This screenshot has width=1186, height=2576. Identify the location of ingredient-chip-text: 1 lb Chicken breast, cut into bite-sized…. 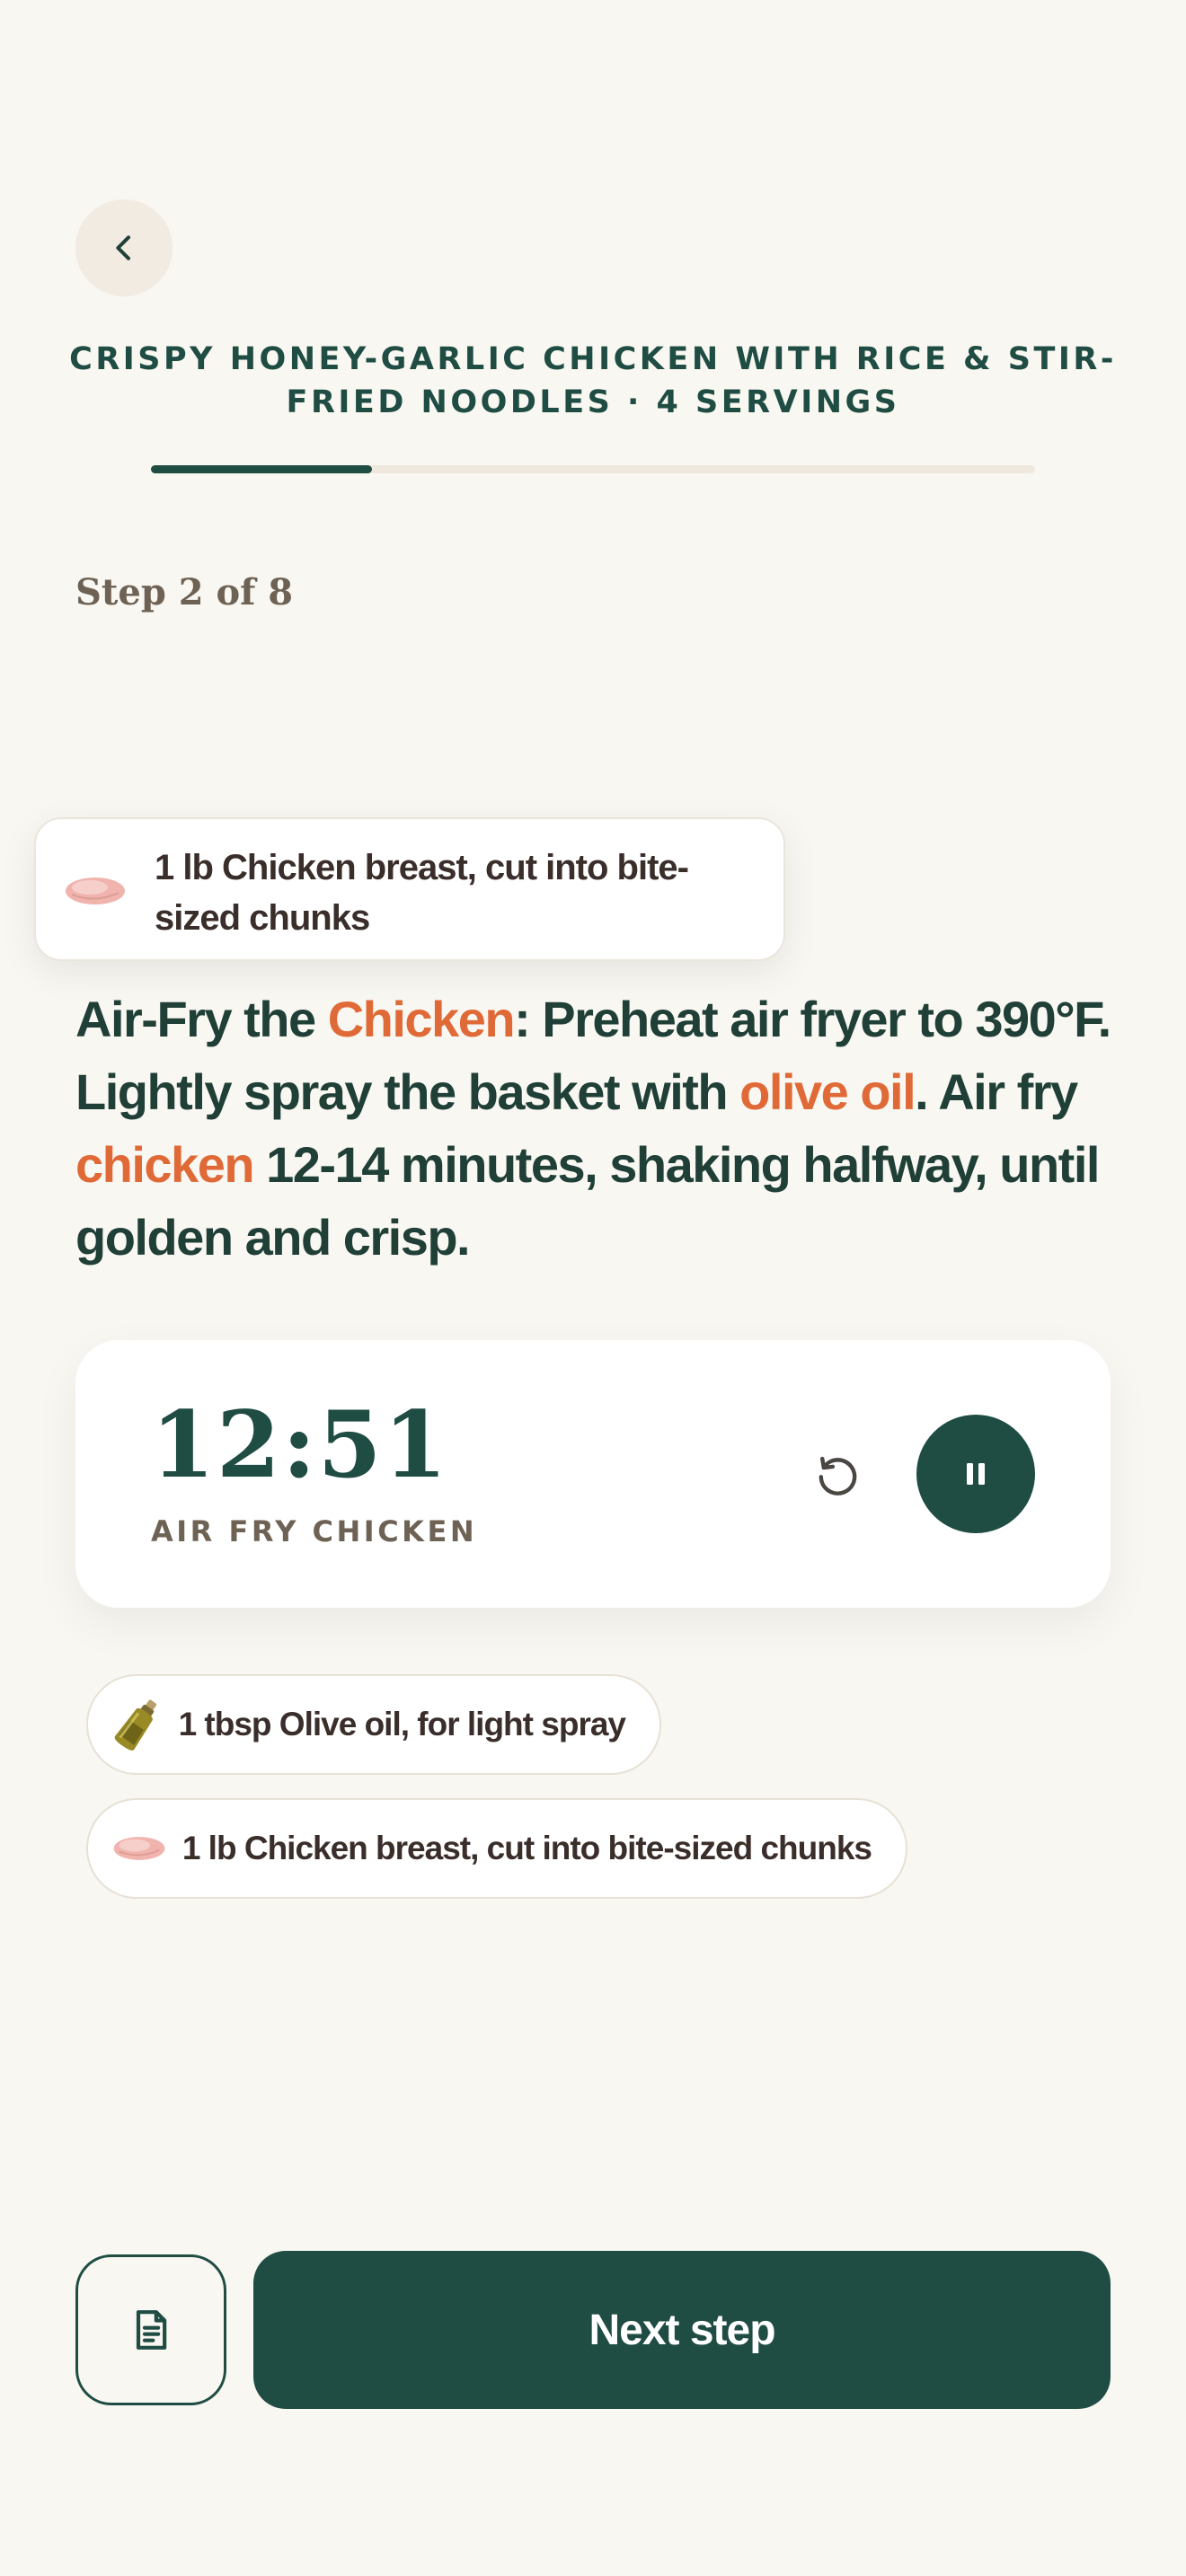
(526, 1848).